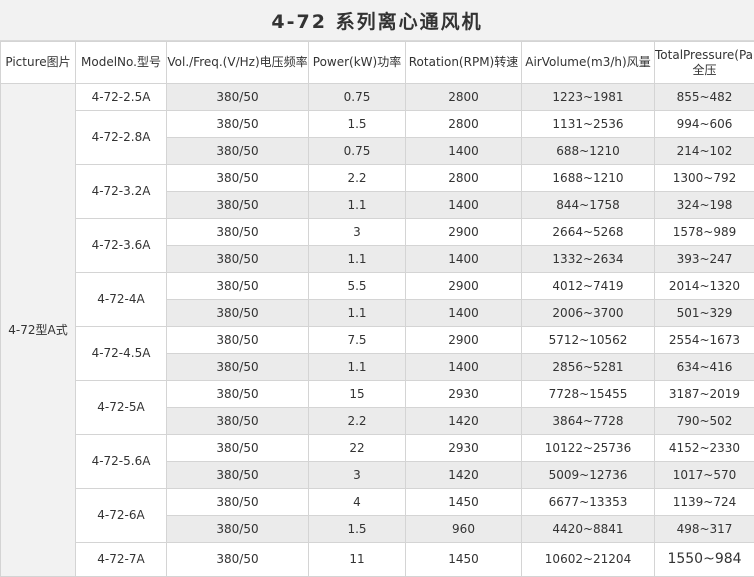 The height and width of the screenshot is (577, 754). What do you see at coordinates (704, 502) in the screenshot?
I see `pressure-cell: 1139~724` at bounding box center [704, 502].